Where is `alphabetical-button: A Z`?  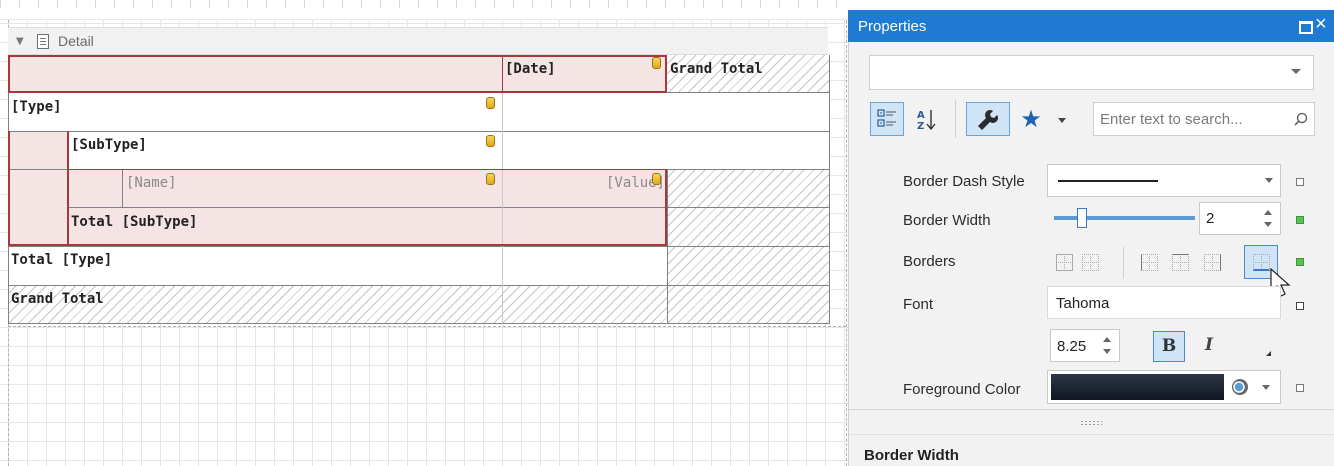 alphabetical-button: A Z is located at coordinates (927, 119).